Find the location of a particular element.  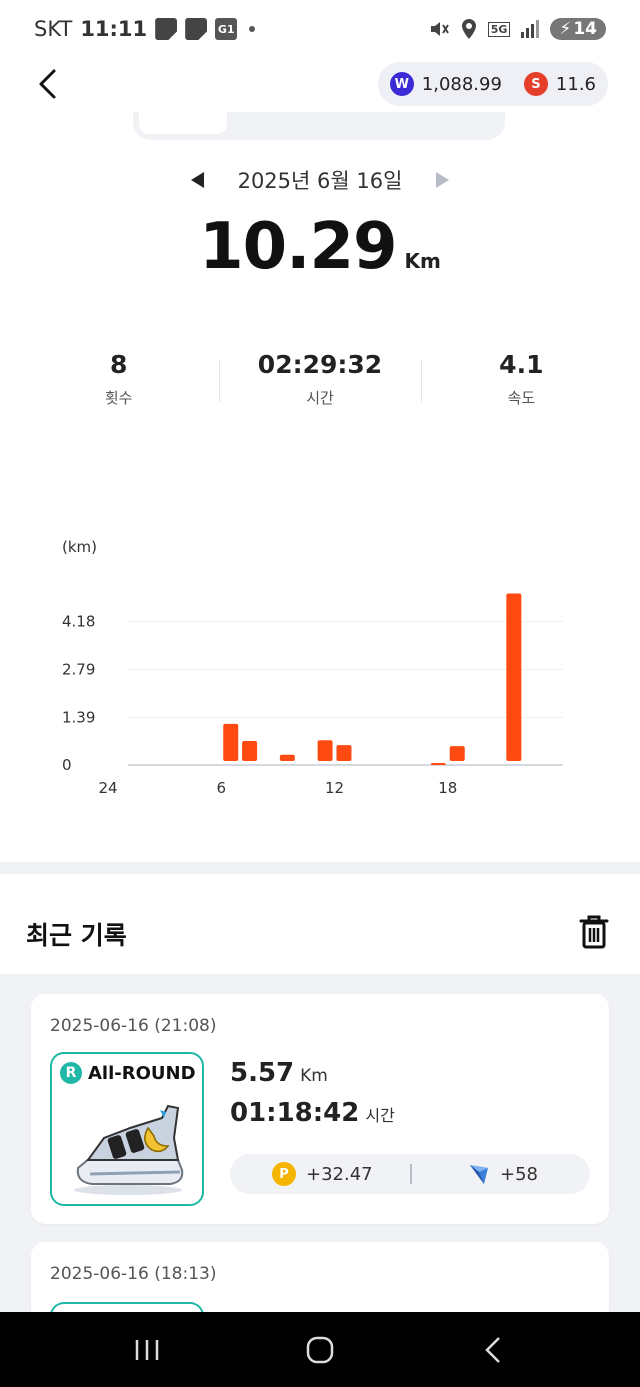

delete-button is located at coordinates (594, 932).